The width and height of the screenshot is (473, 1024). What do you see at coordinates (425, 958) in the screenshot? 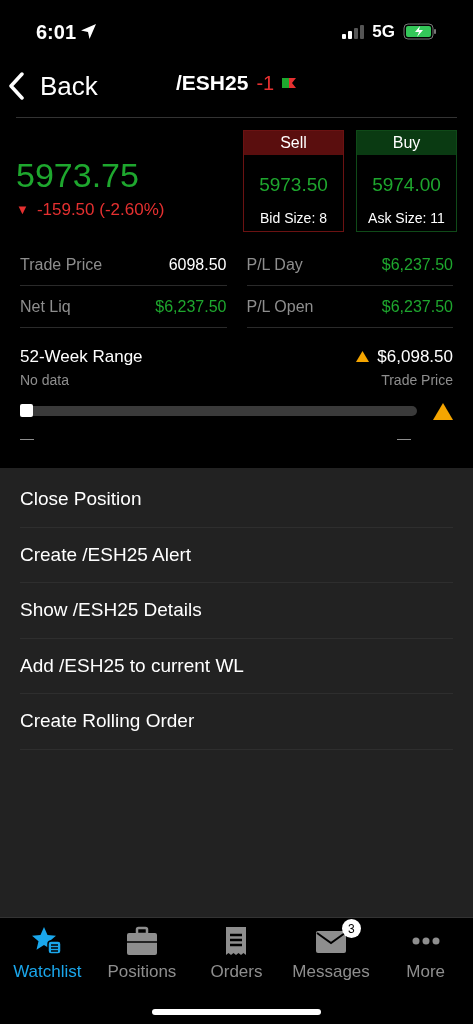
I see `tab-bar-item: More` at bounding box center [425, 958].